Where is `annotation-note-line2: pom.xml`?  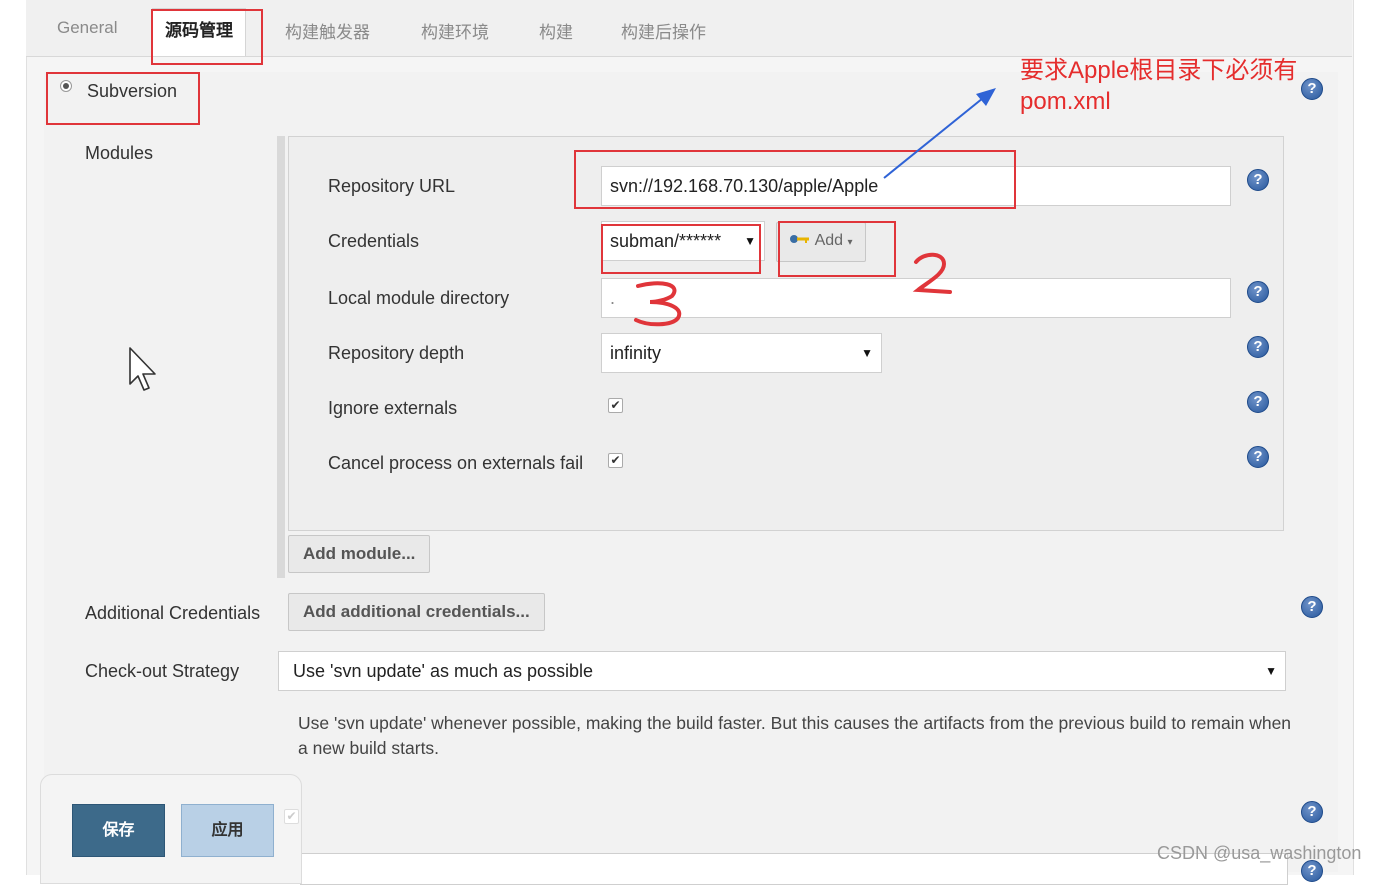 annotation-note-line2: pom.xml is located at coordinates (1065, 101).